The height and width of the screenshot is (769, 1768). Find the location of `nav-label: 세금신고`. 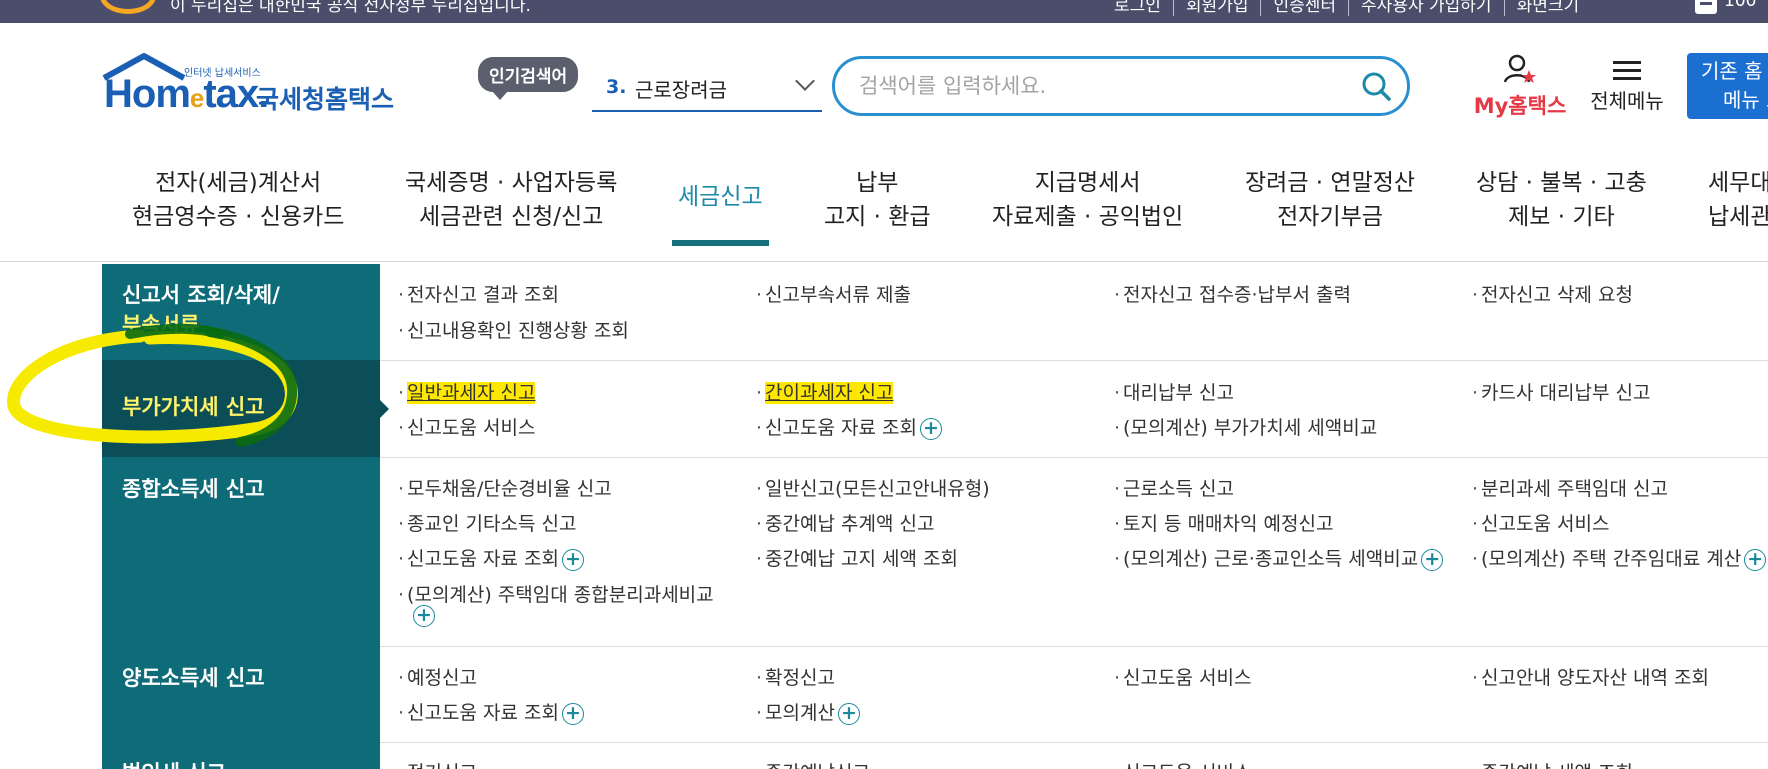

nav-label: 세금신고 is located at coordinates (720, 197).